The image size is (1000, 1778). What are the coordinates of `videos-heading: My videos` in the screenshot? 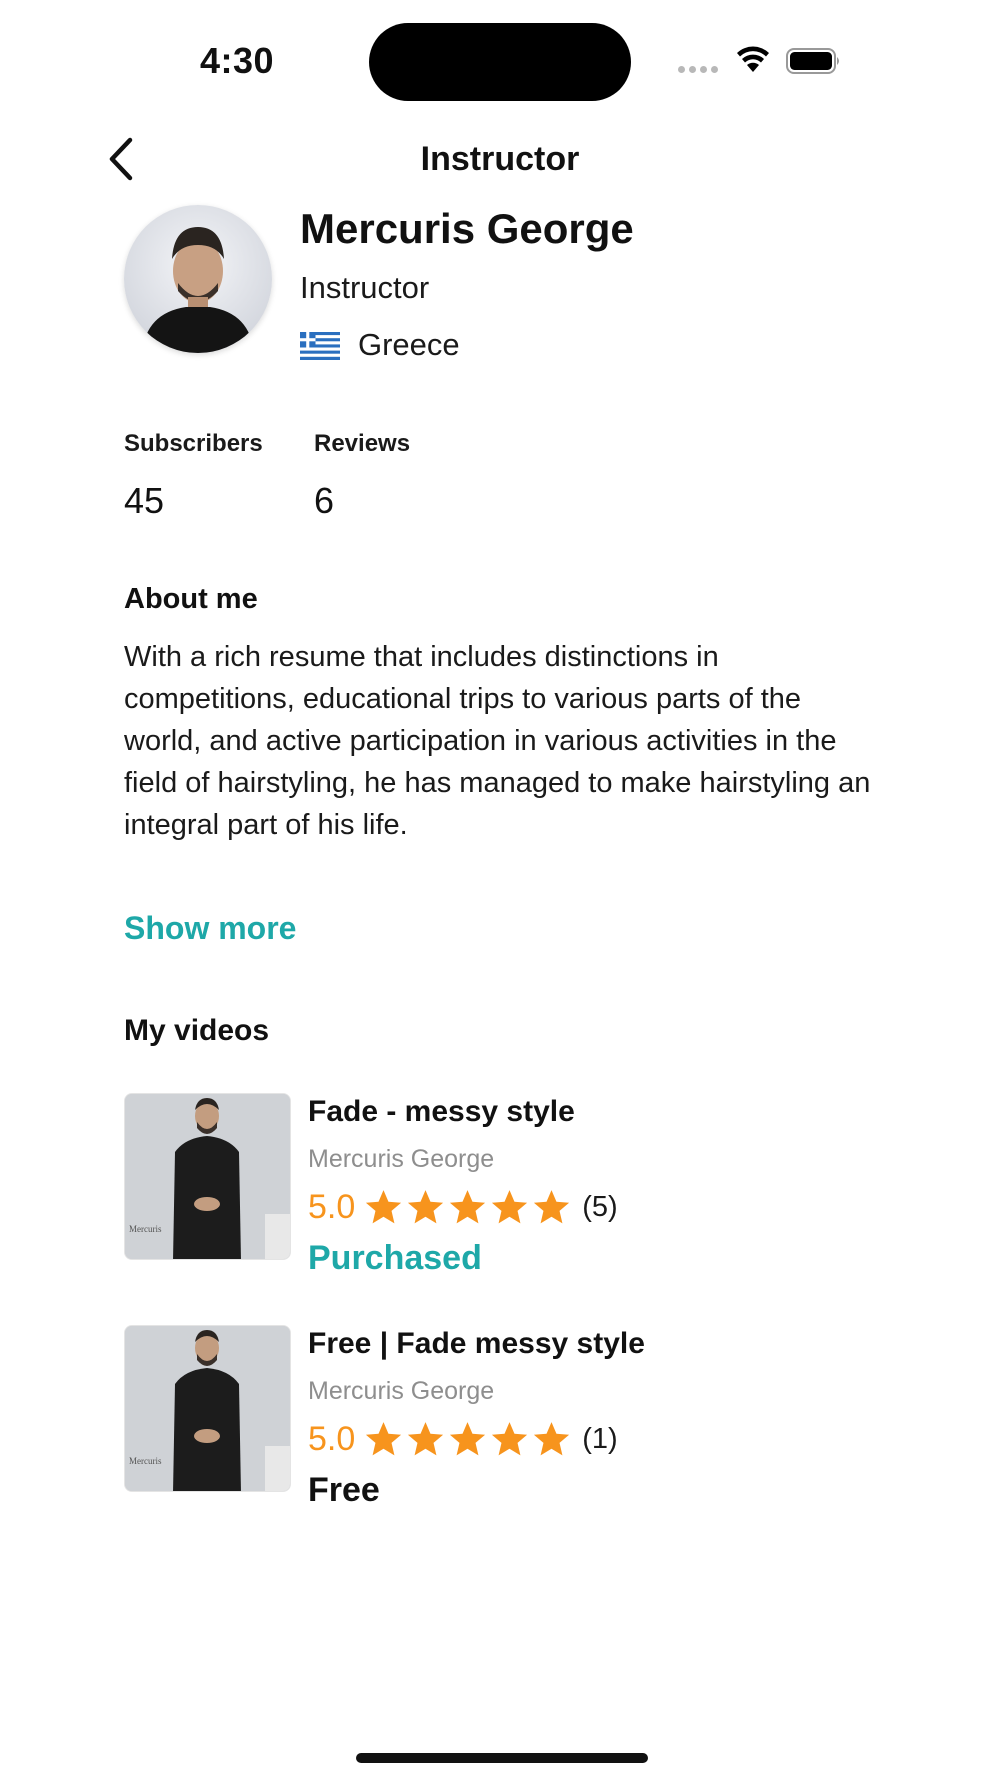 It's located at (197, 1030).